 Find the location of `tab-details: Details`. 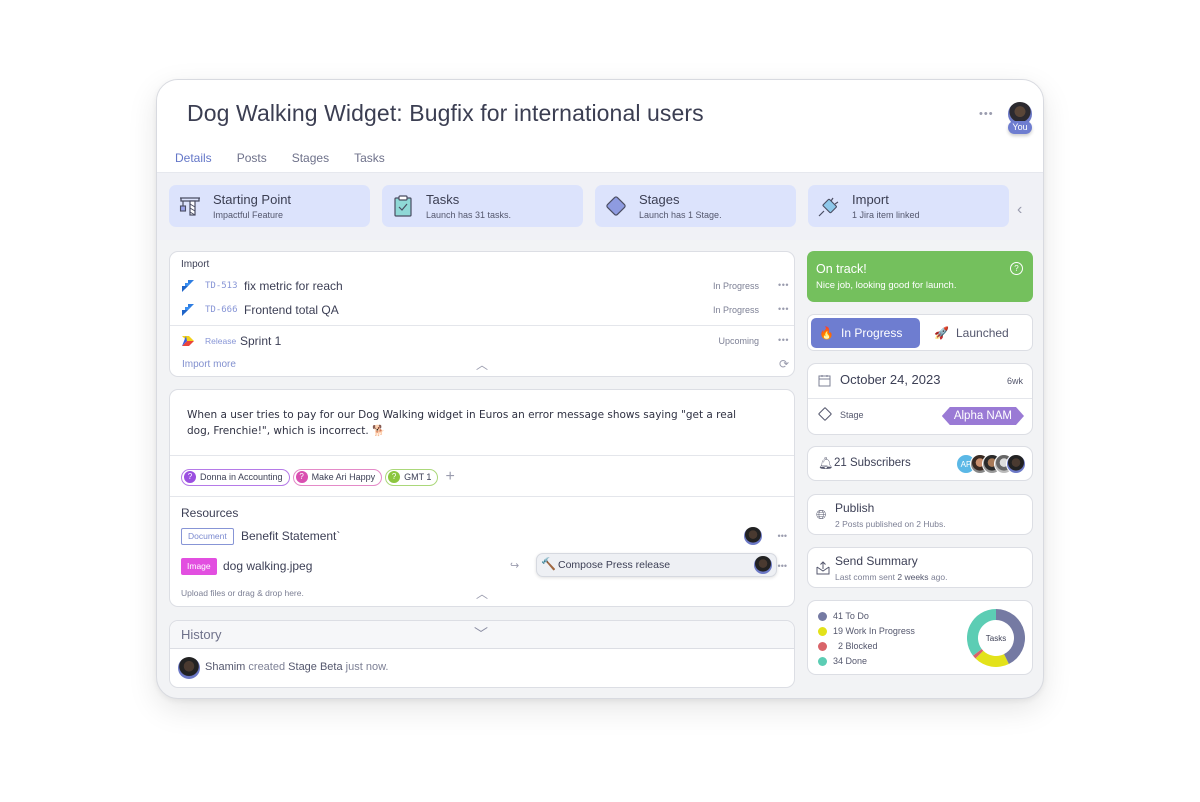

tab-details: Details is located at coordinates (193, 162).